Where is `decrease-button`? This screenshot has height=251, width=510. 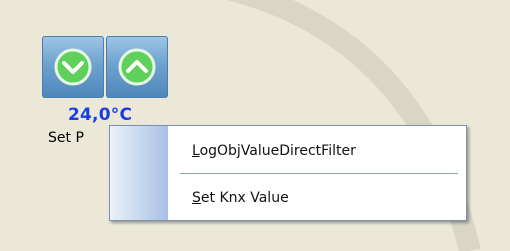 decrease-button is located at coordinates (73, 67).